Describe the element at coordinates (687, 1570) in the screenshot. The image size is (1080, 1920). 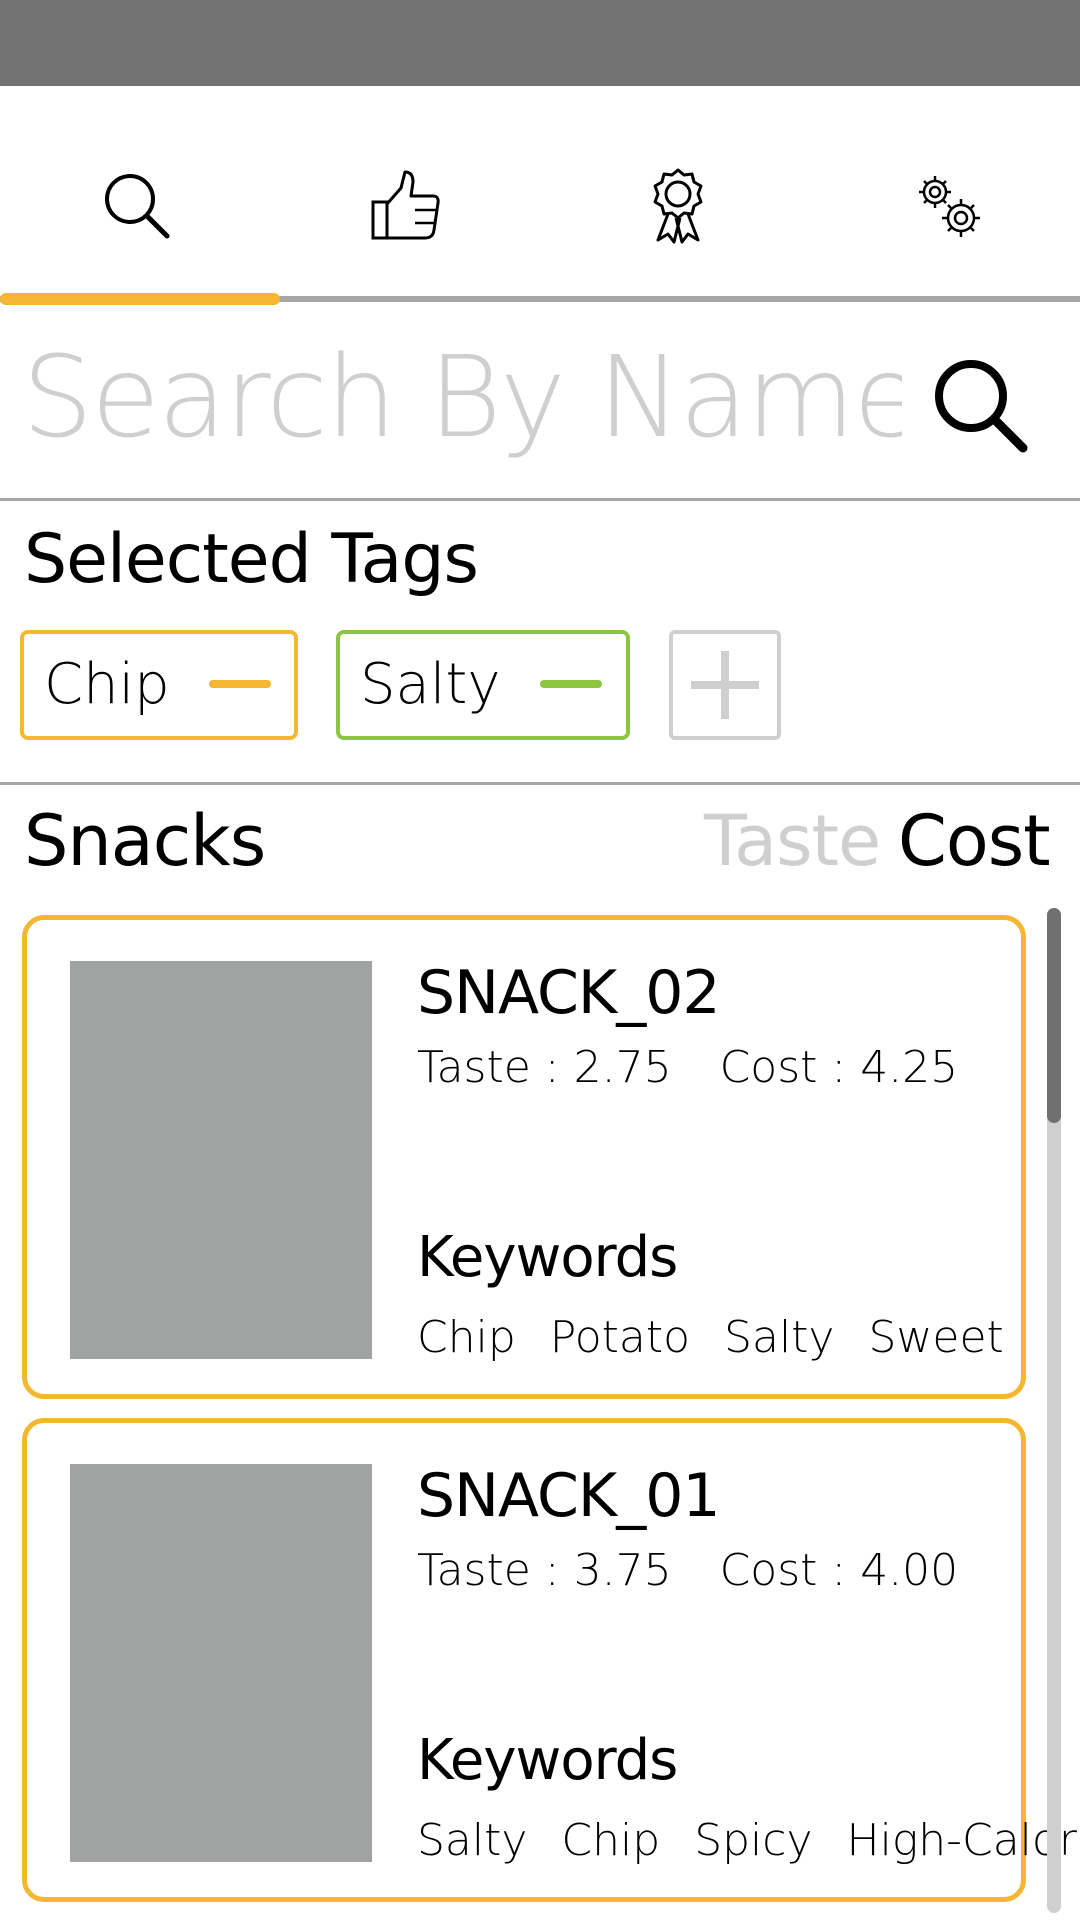
I see `snack-stats: Taste : 3.75 Cost : 4.00` at that location.